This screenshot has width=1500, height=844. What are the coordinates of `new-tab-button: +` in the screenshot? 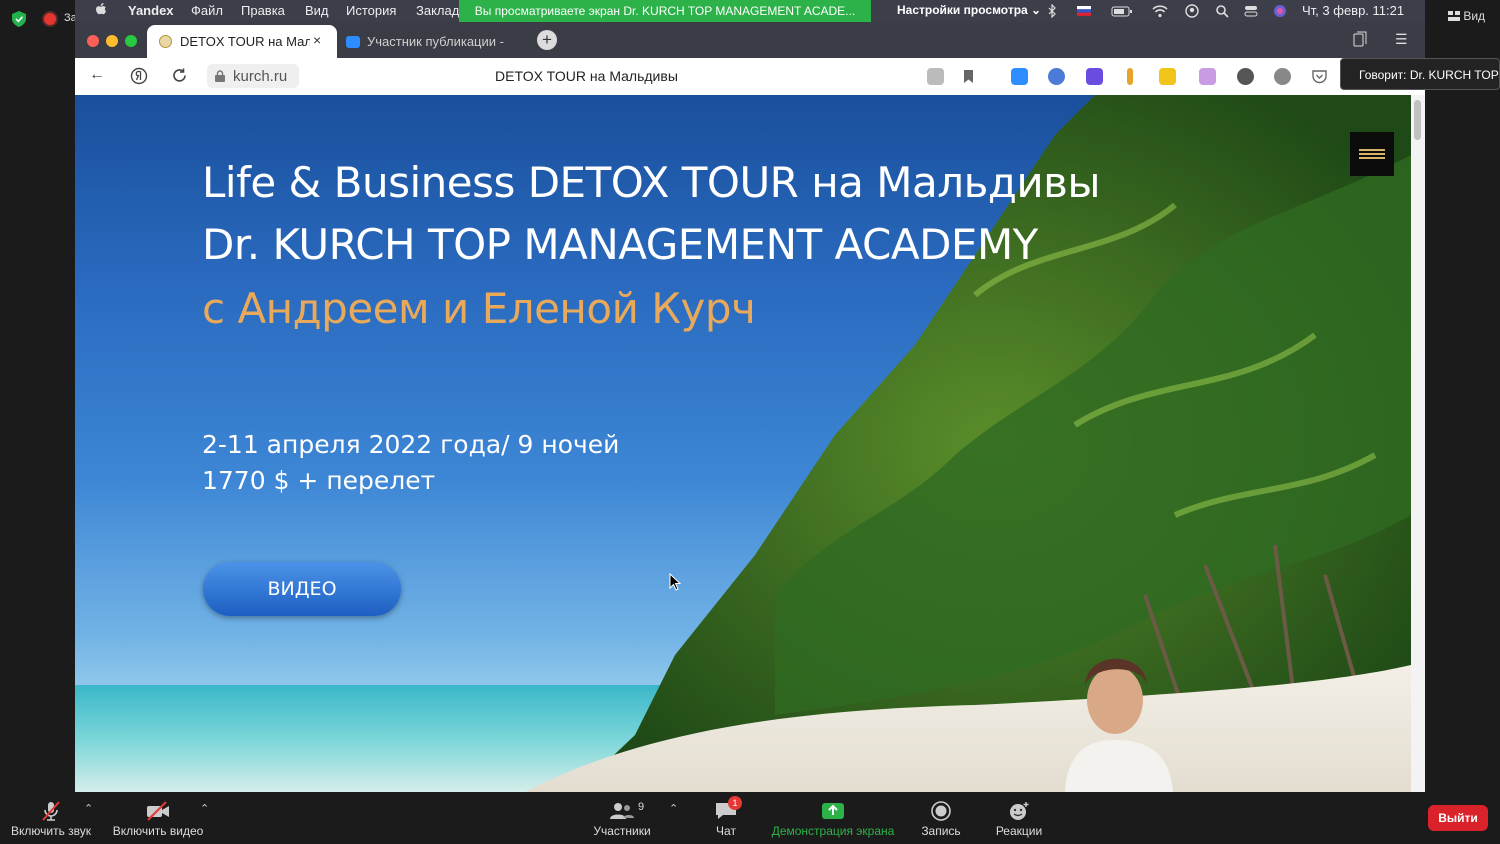 It's located at (547, 40).